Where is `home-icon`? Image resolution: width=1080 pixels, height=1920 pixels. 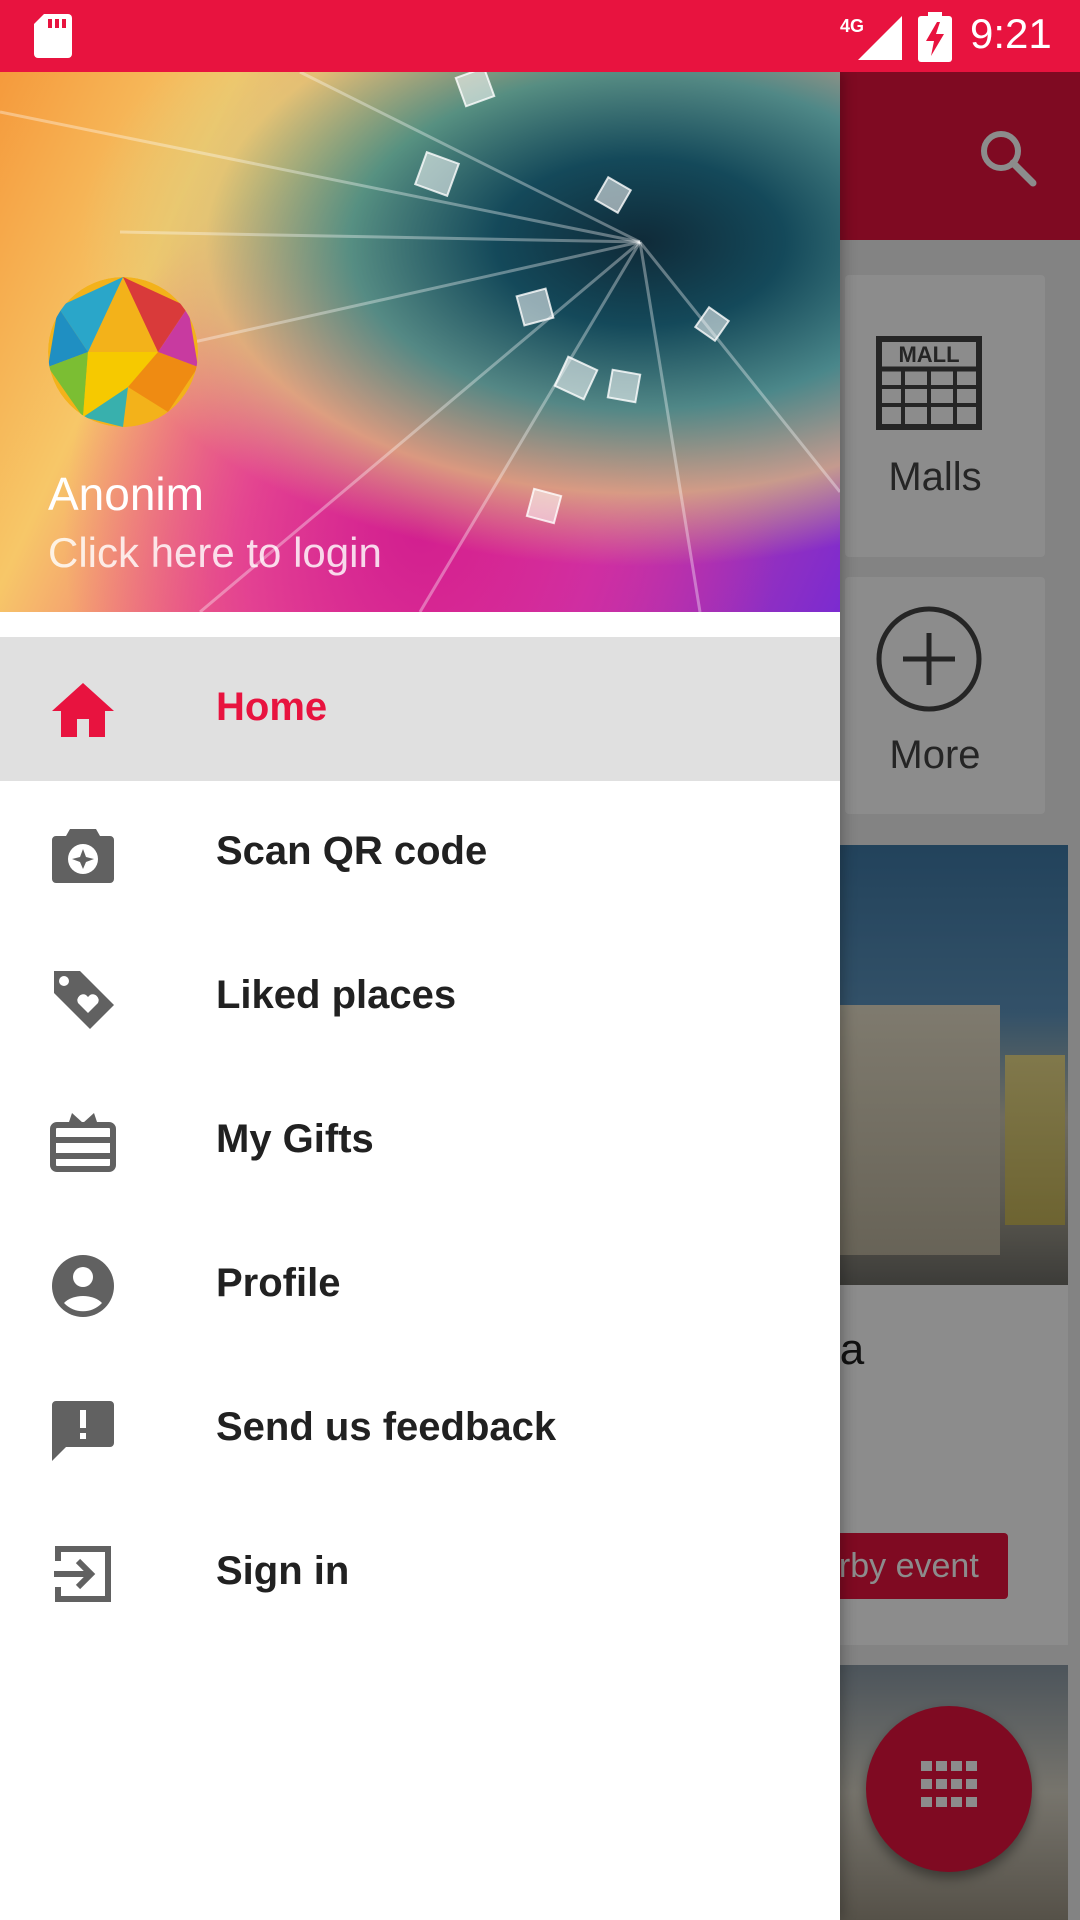 home-icon is located at coordinates (83, 710).